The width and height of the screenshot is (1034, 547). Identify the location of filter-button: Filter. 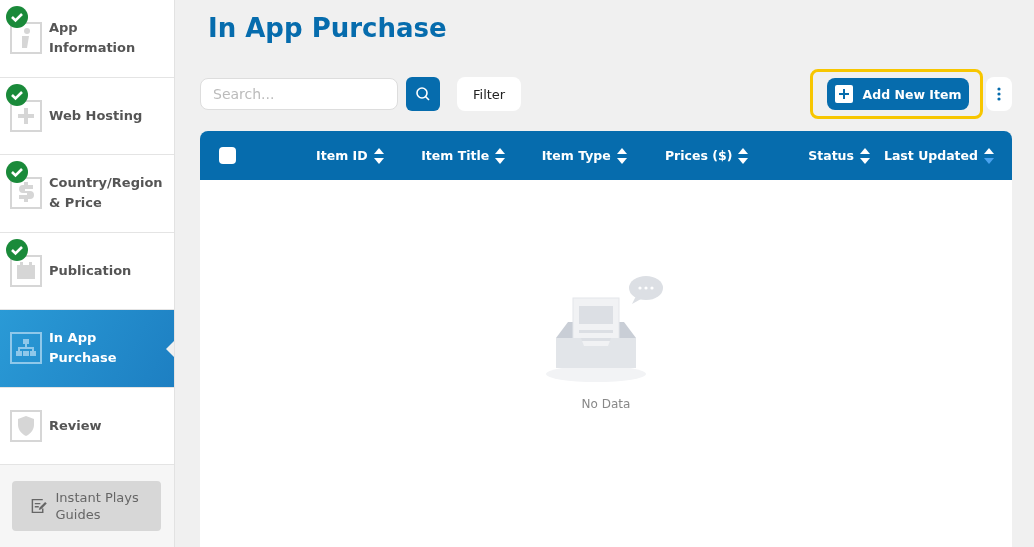
(489, 94).